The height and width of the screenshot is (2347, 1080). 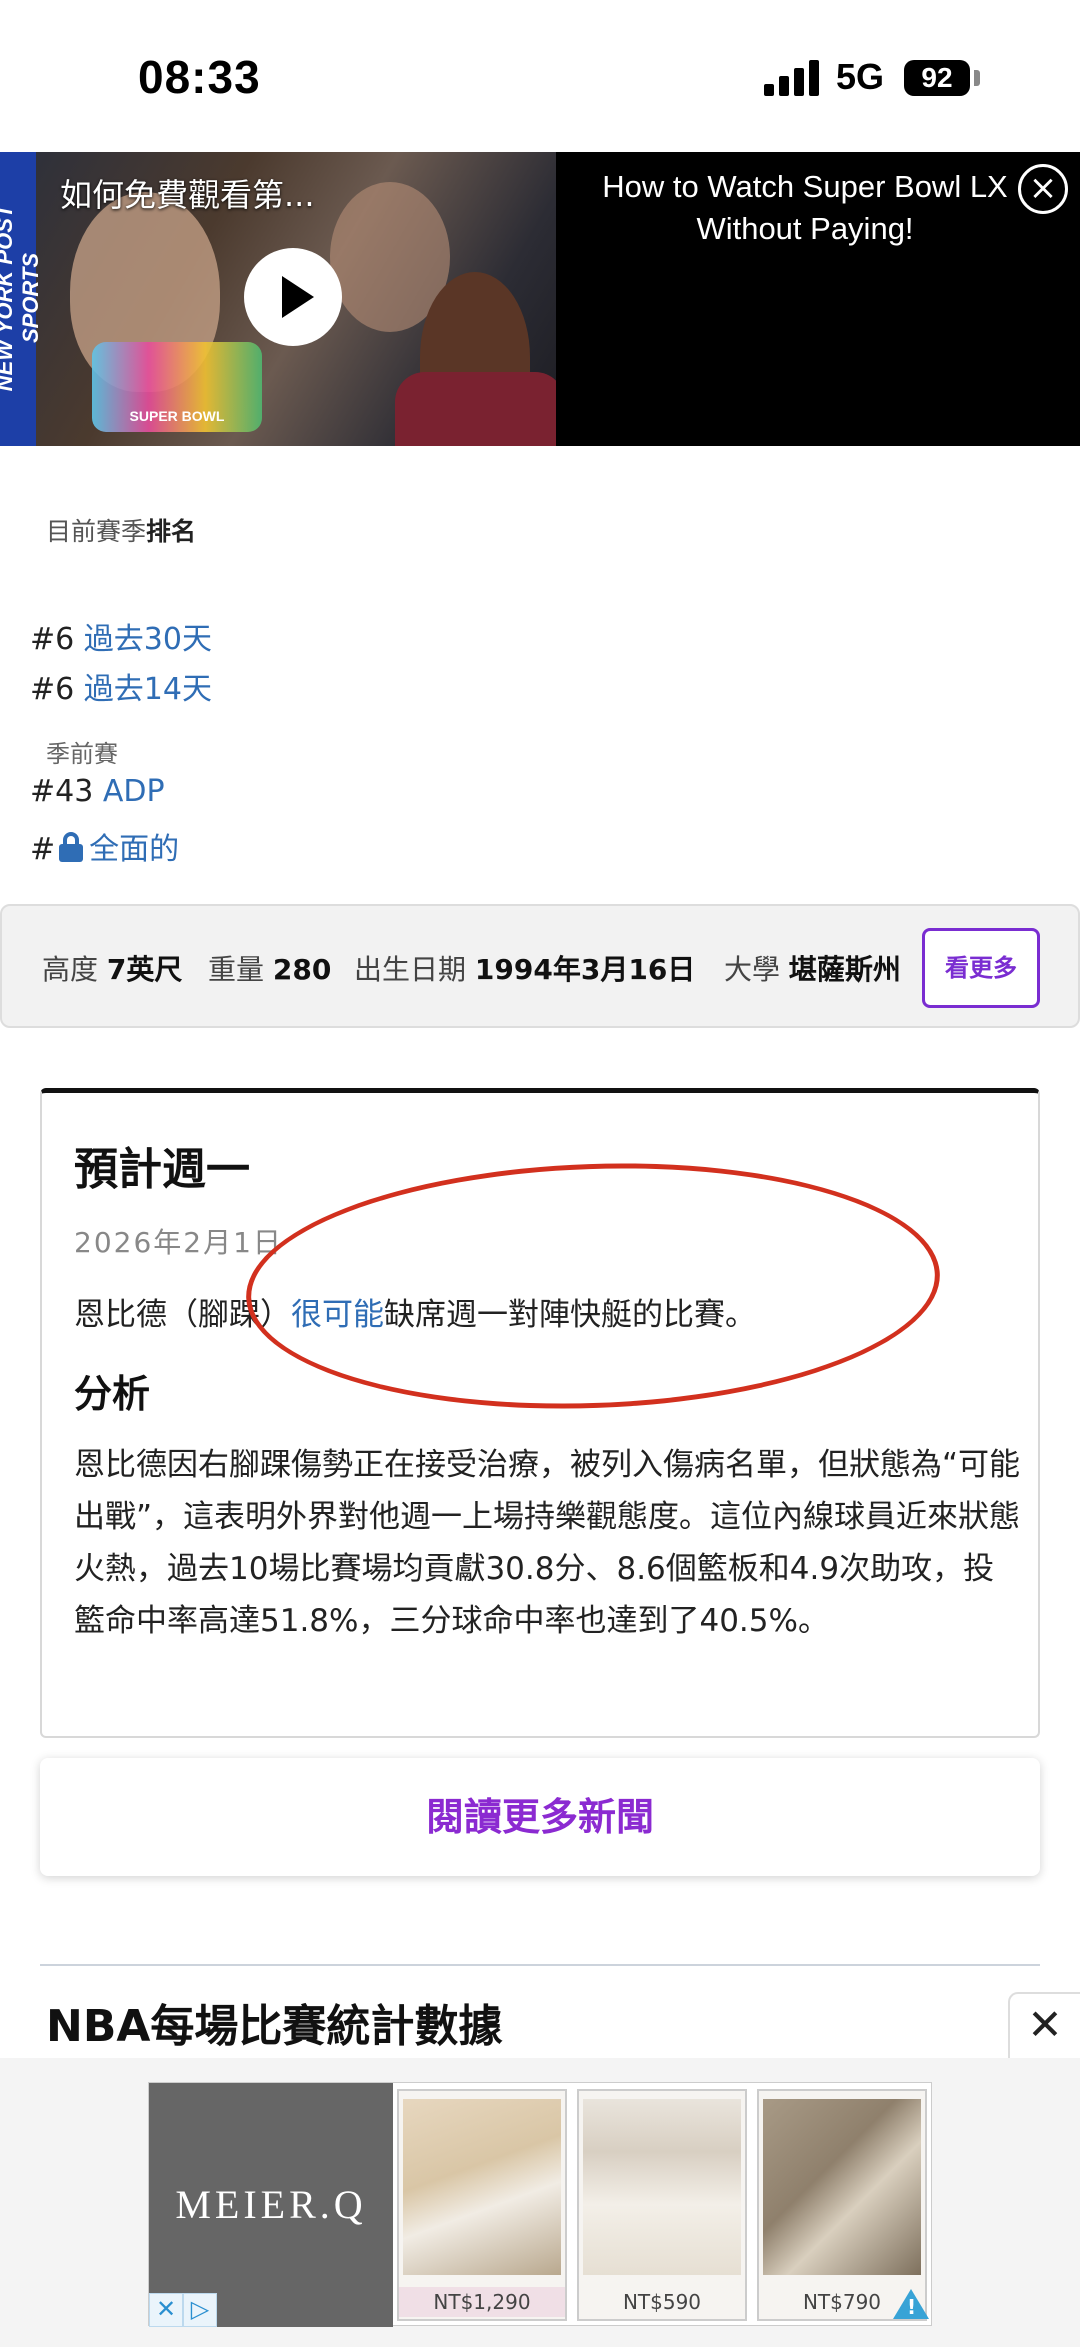 What do you see at coordinates (148, 639) in the screenshot?
I see `rank-link-30d: 過去30天` at bounding box center [148, 639].